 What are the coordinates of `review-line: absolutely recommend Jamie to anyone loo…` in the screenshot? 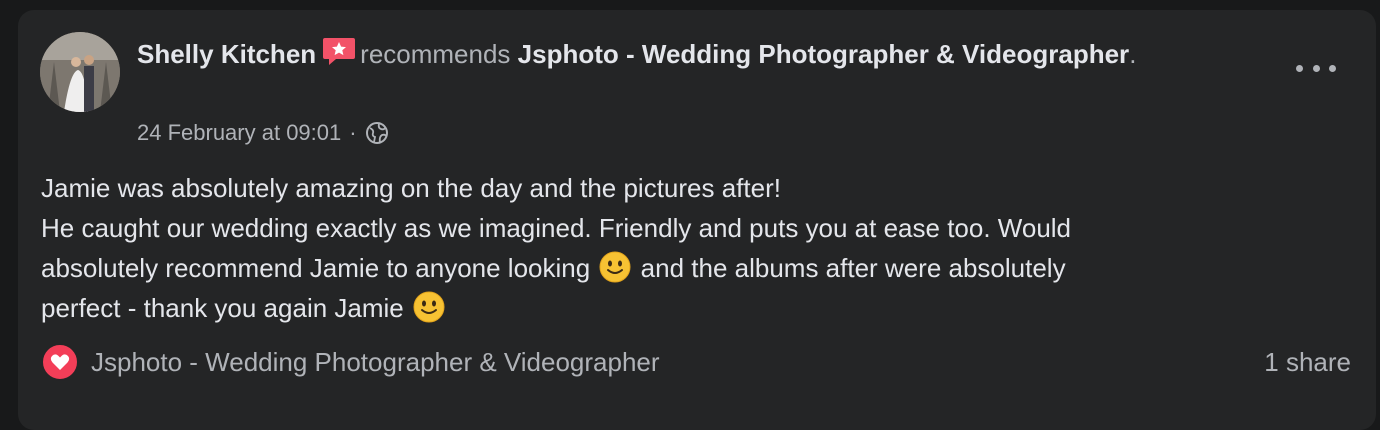 It's located at (671, 268).